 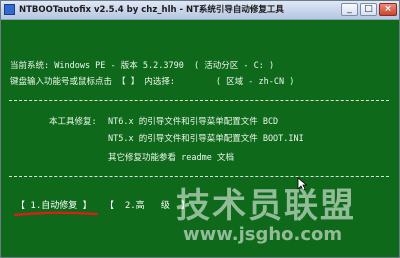 What do you see at coordinates (368, 9) in the screenshot?
I see `maximize-button: □` at bounding box center [368, 9].